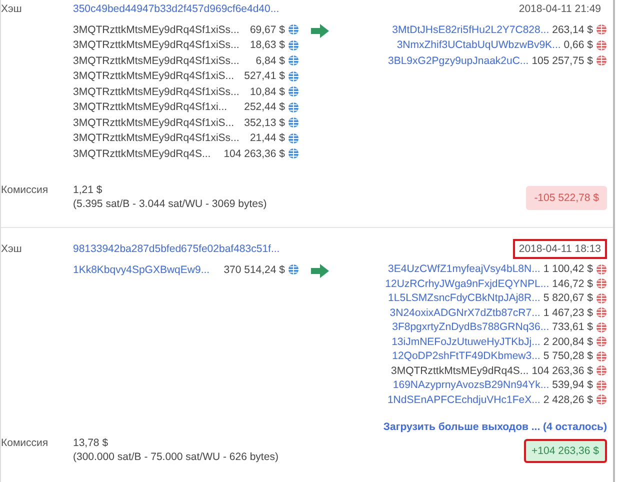 Image resolution: width=620 pixels, height=482 pixels. I want to click on total-badge: +104 263,36 $, so click(565, 451).